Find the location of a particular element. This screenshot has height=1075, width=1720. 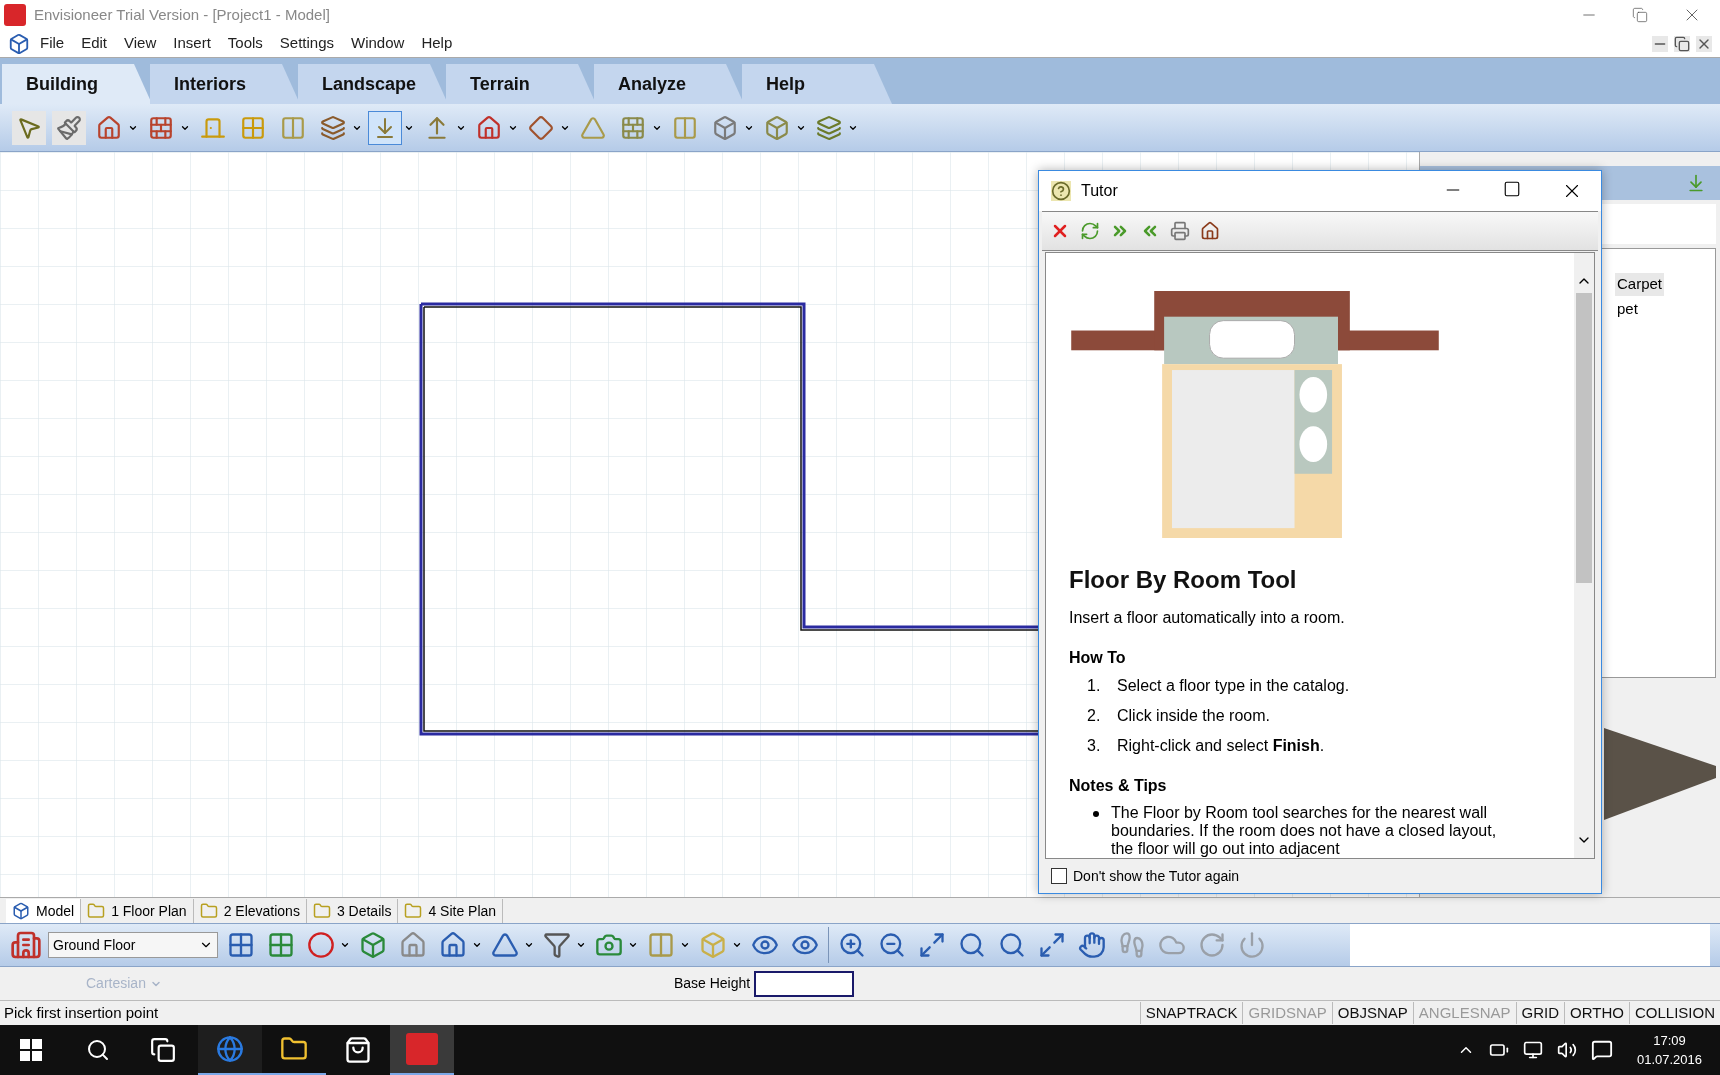

ribbon-tab: Building is located at coordinates (77, 84).